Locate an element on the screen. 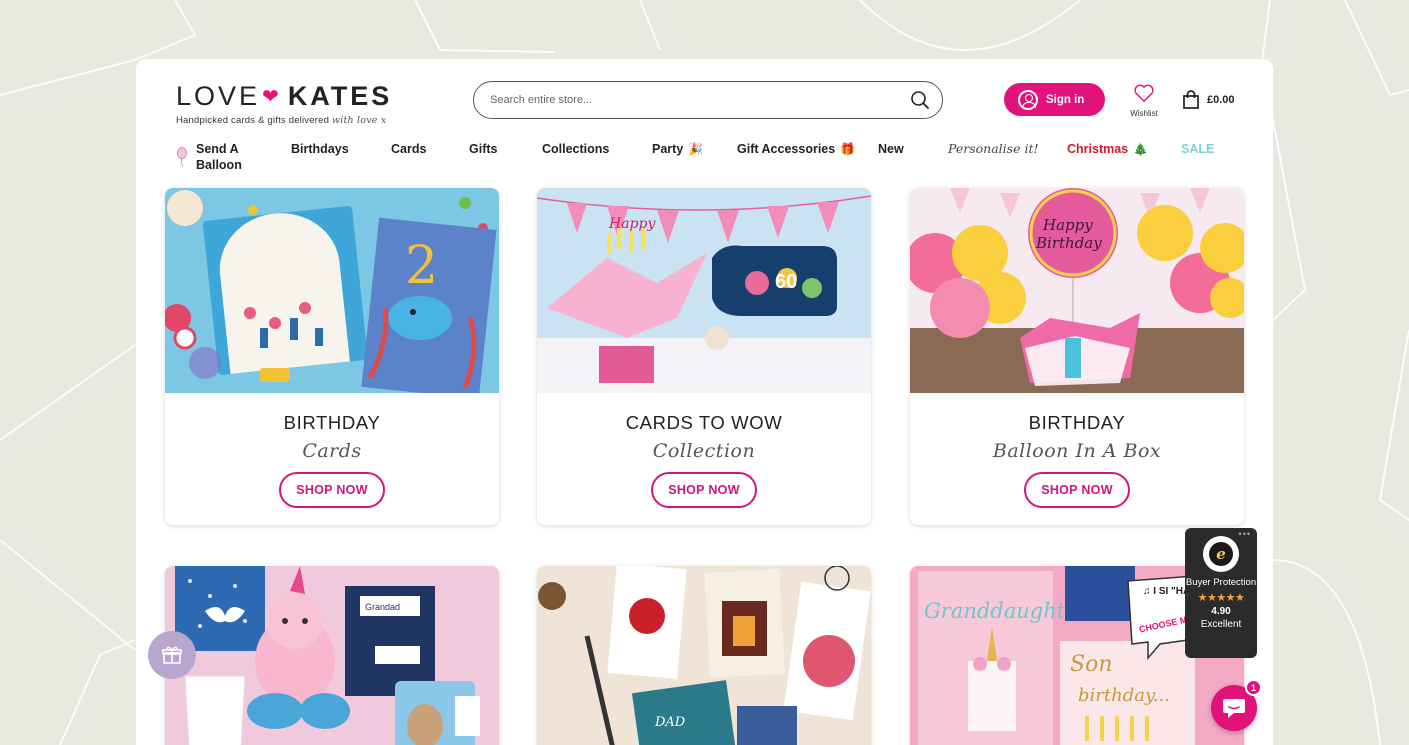 The image size is (1409, 745). search-bar is located at coordinates (708, 100).